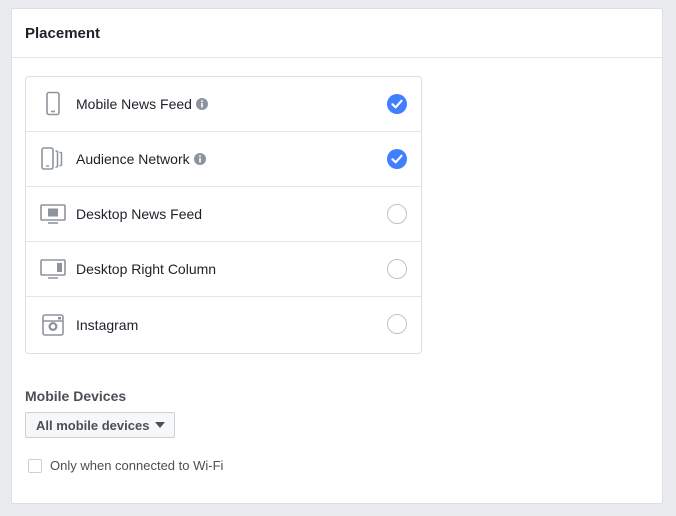 Image resolution: width=676 pixels, height=516 pixels. I want to click on instagram-icon, so click(53, 325).